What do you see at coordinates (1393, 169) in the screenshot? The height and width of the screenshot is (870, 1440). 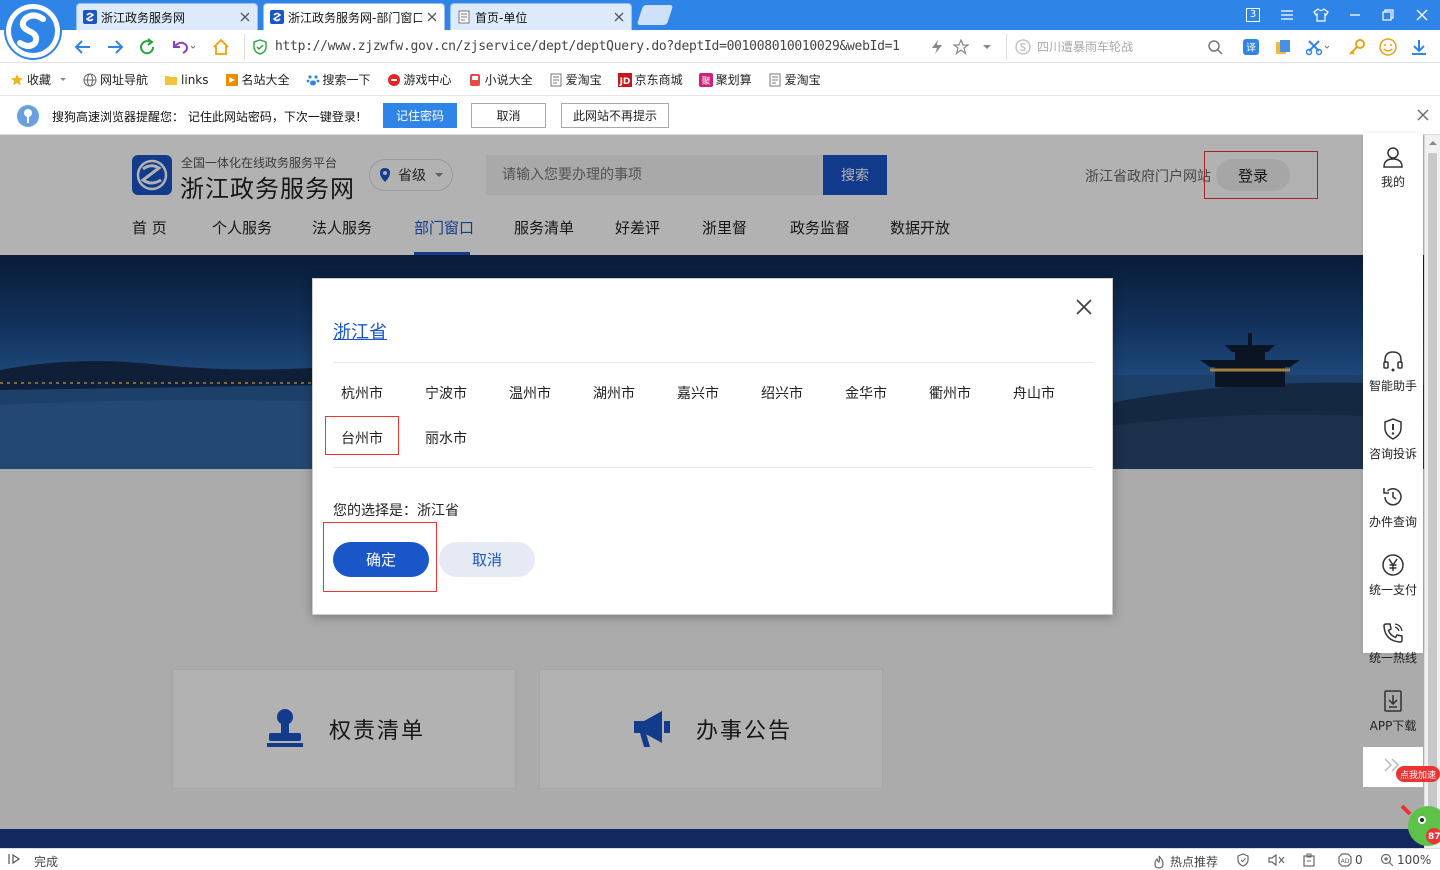 I see `sidebar-item-mine: 我的` at bounding box center [1393, 169].